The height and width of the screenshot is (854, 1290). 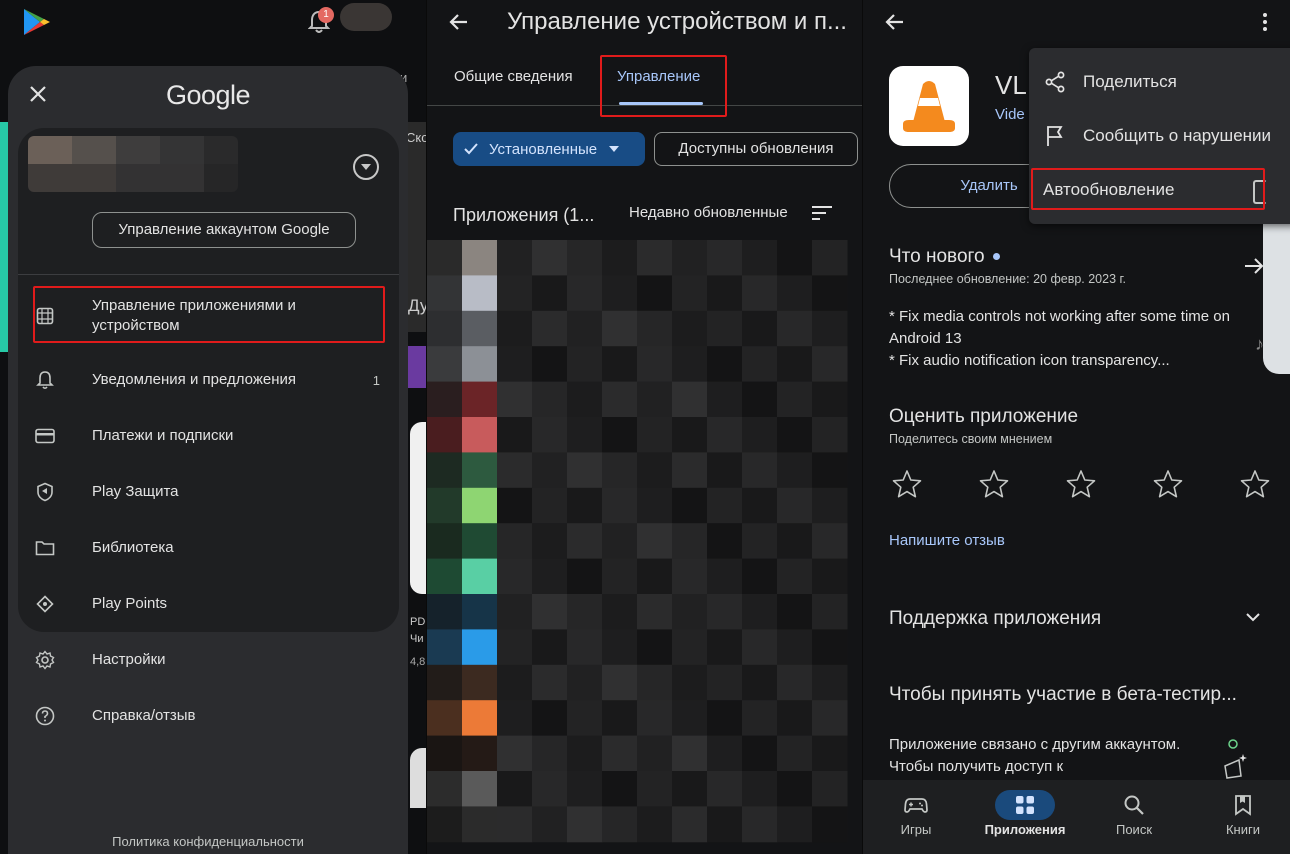 What do you see at coordinates (366, 17) in the screenshot?
I see `avatar` at bounding box center [366, 17].